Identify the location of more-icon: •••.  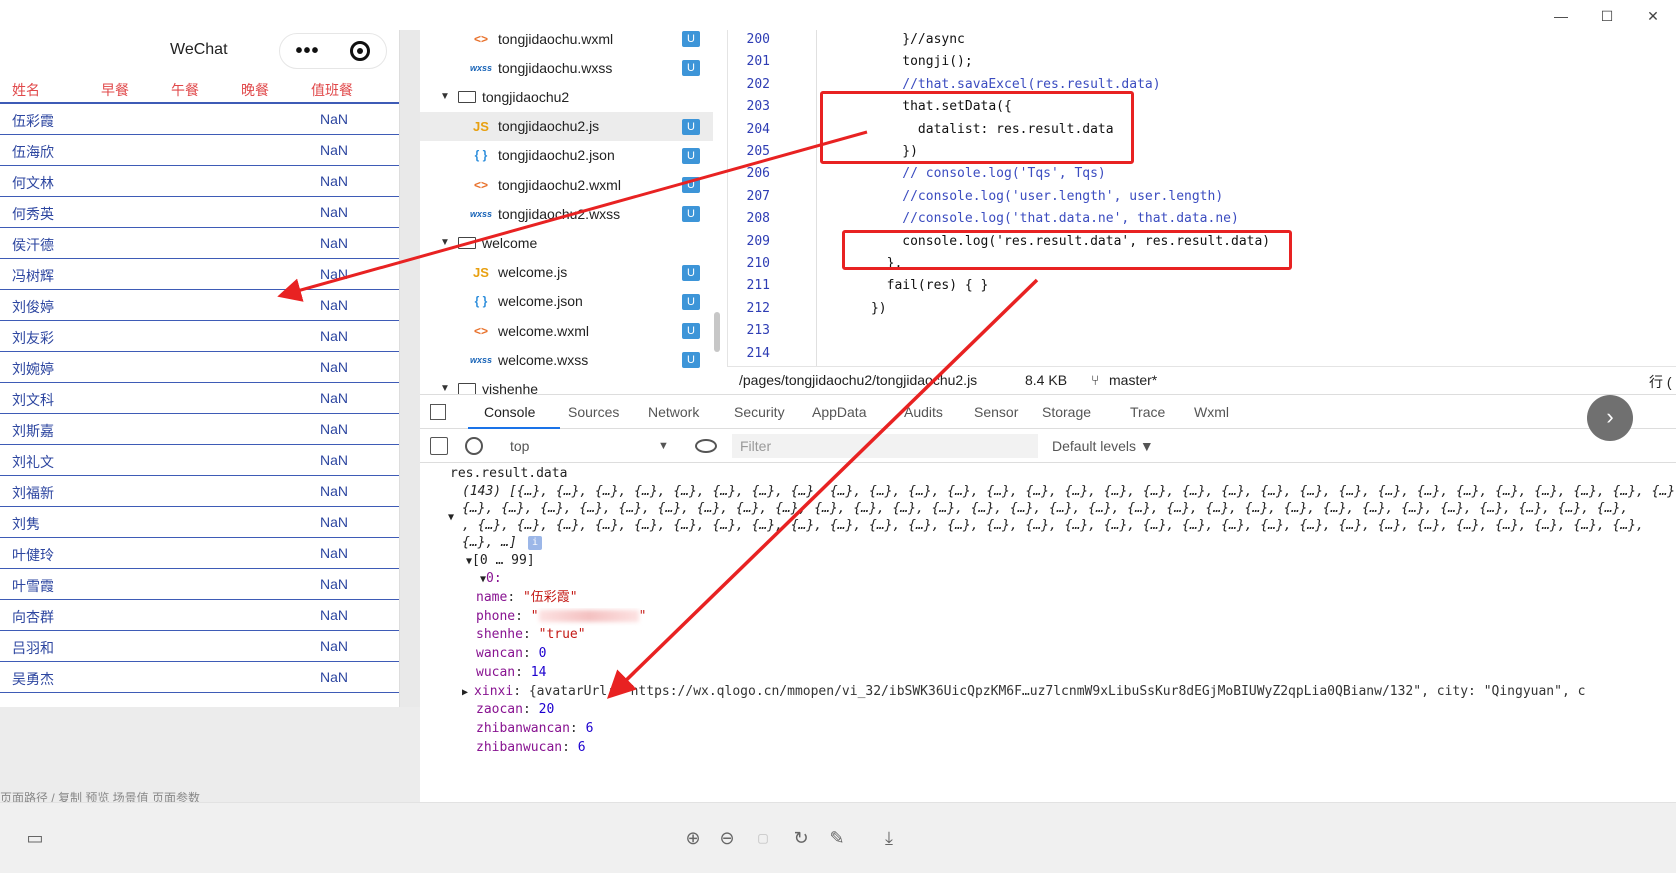
(307, 51).